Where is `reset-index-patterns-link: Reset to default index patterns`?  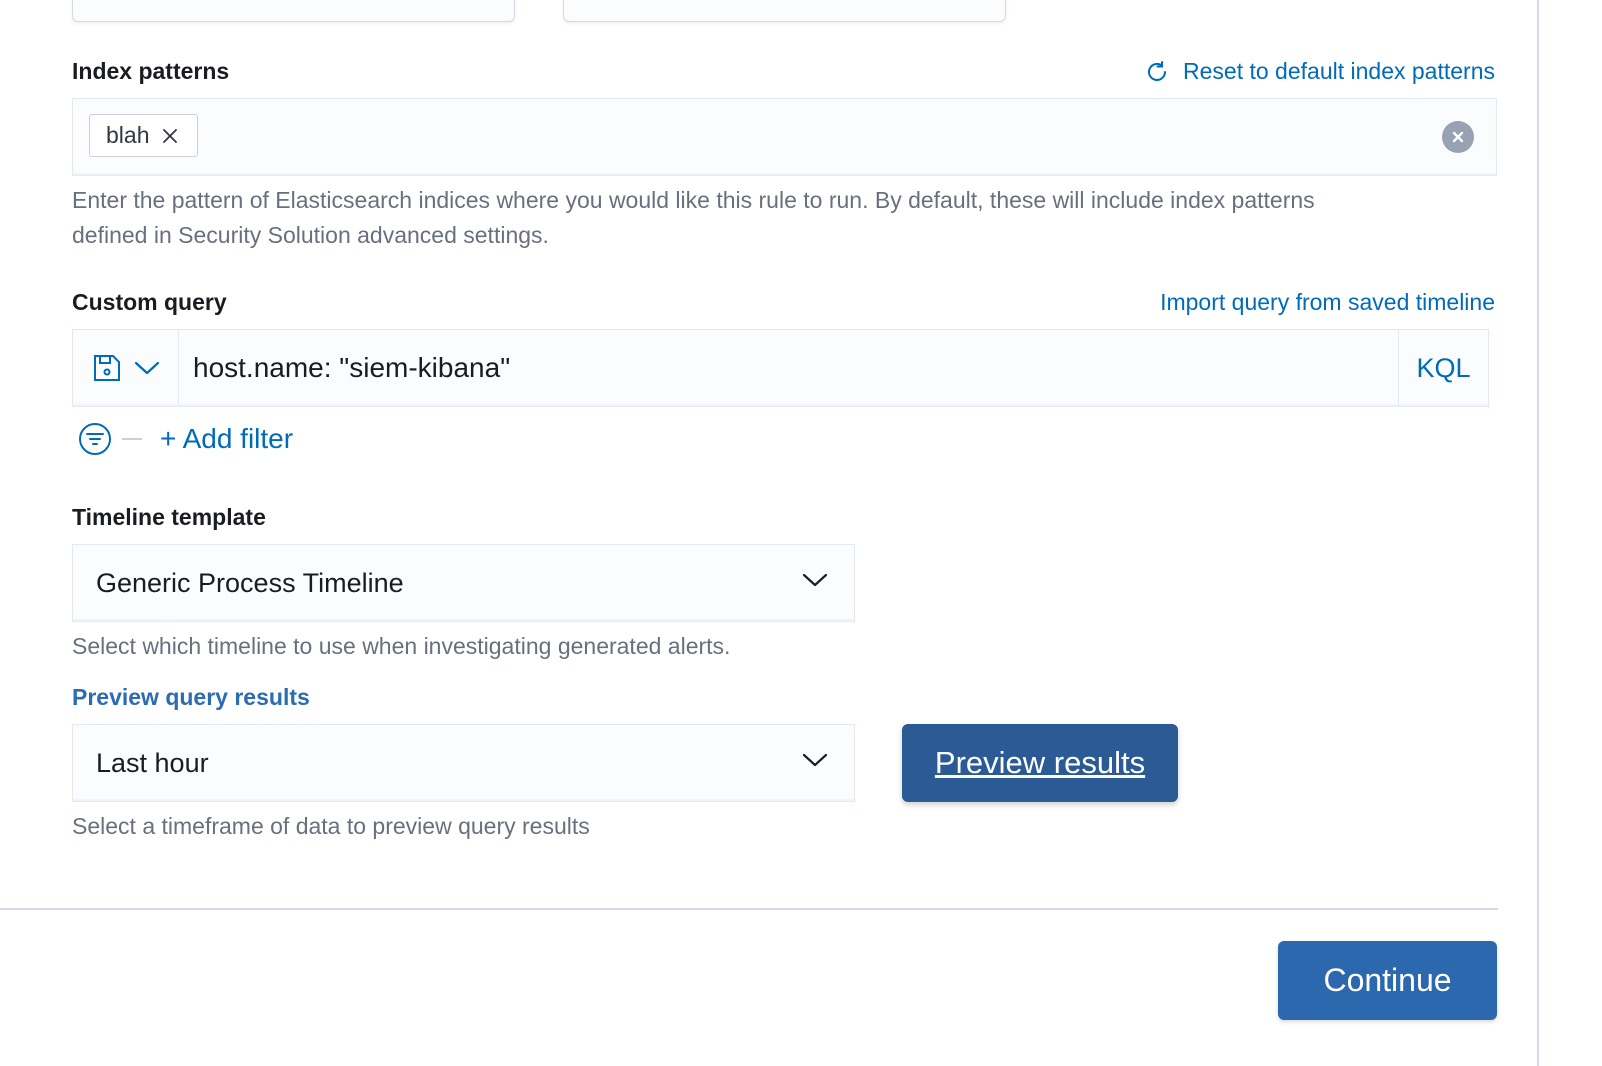 reset-index-patterns-link: Reset to default index patterns is located at coordinates (1320, 71).